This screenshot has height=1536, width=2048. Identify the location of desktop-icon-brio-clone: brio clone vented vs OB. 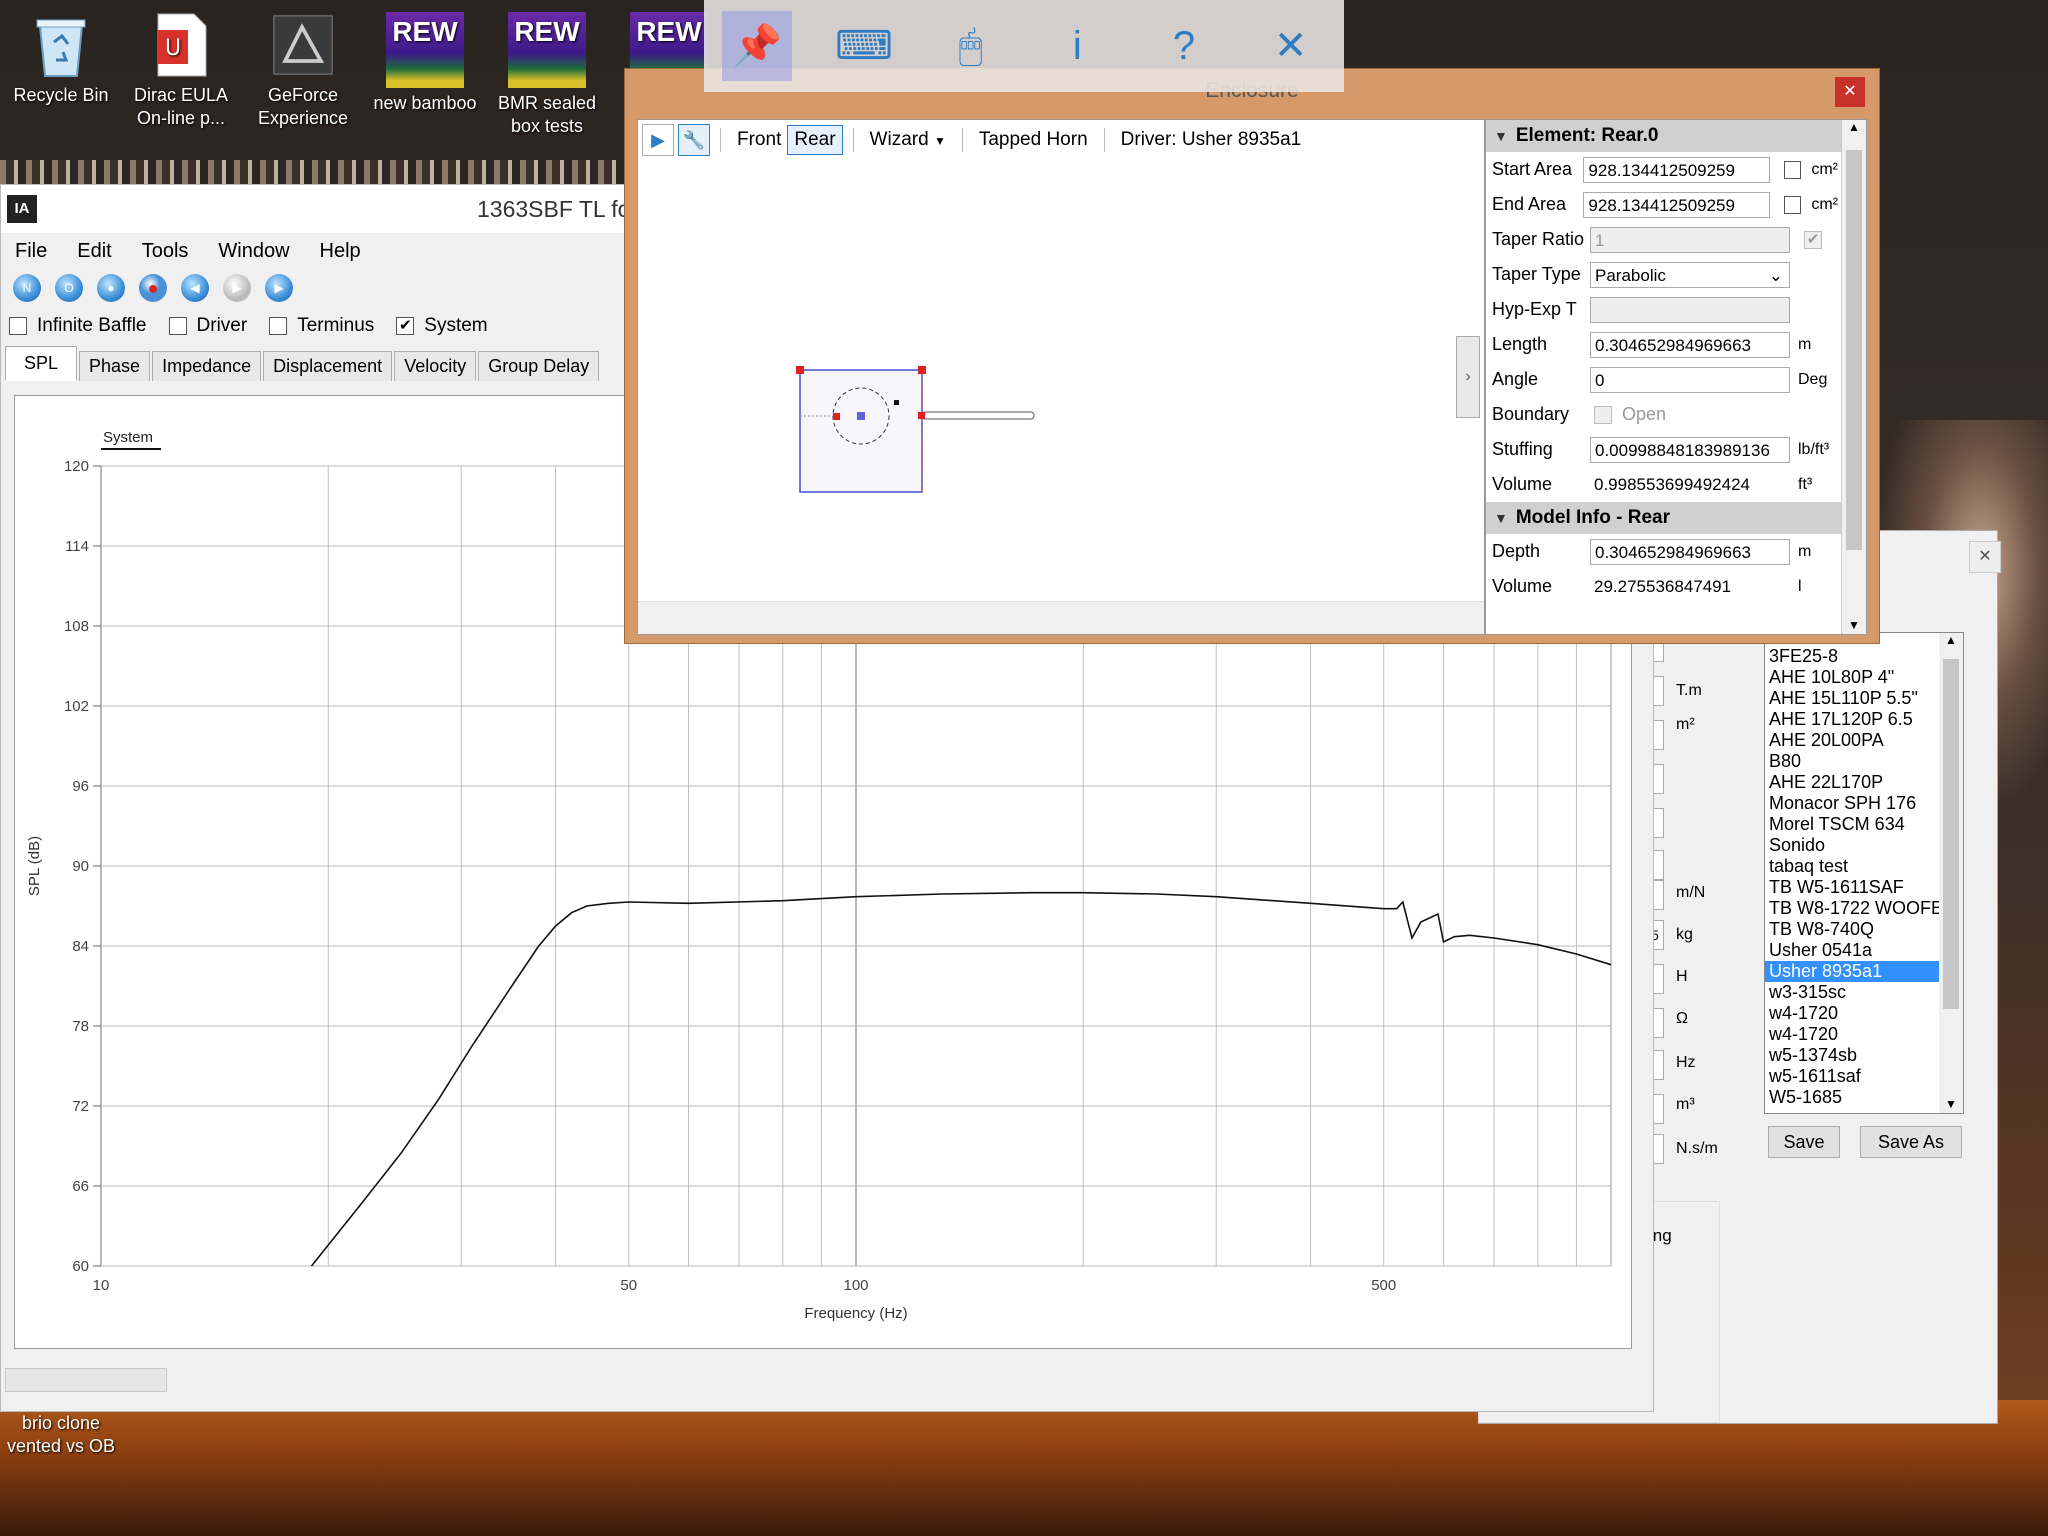
(61, 1435).